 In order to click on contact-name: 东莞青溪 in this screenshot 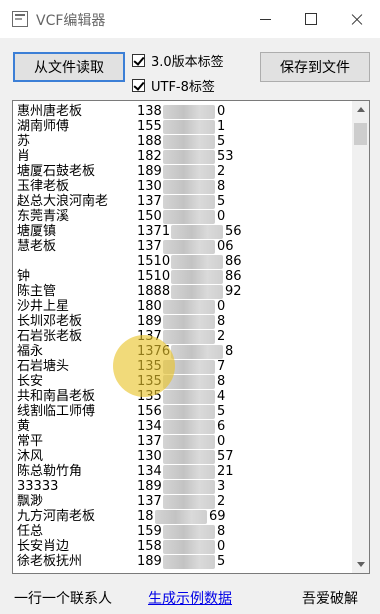, I will do `click(43, 216)`.